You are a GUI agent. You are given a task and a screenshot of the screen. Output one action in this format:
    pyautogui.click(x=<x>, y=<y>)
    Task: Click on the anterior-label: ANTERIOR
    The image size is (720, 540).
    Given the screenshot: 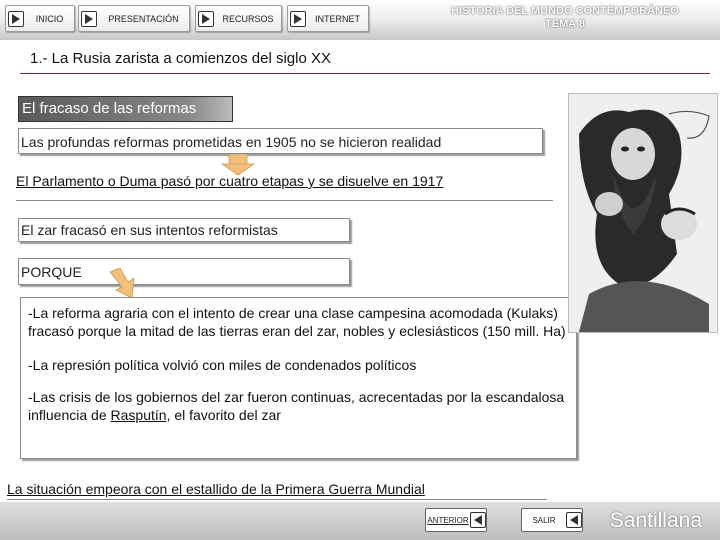 What is the action you would take?
    pyautogui.click(x=448, y=520)
    